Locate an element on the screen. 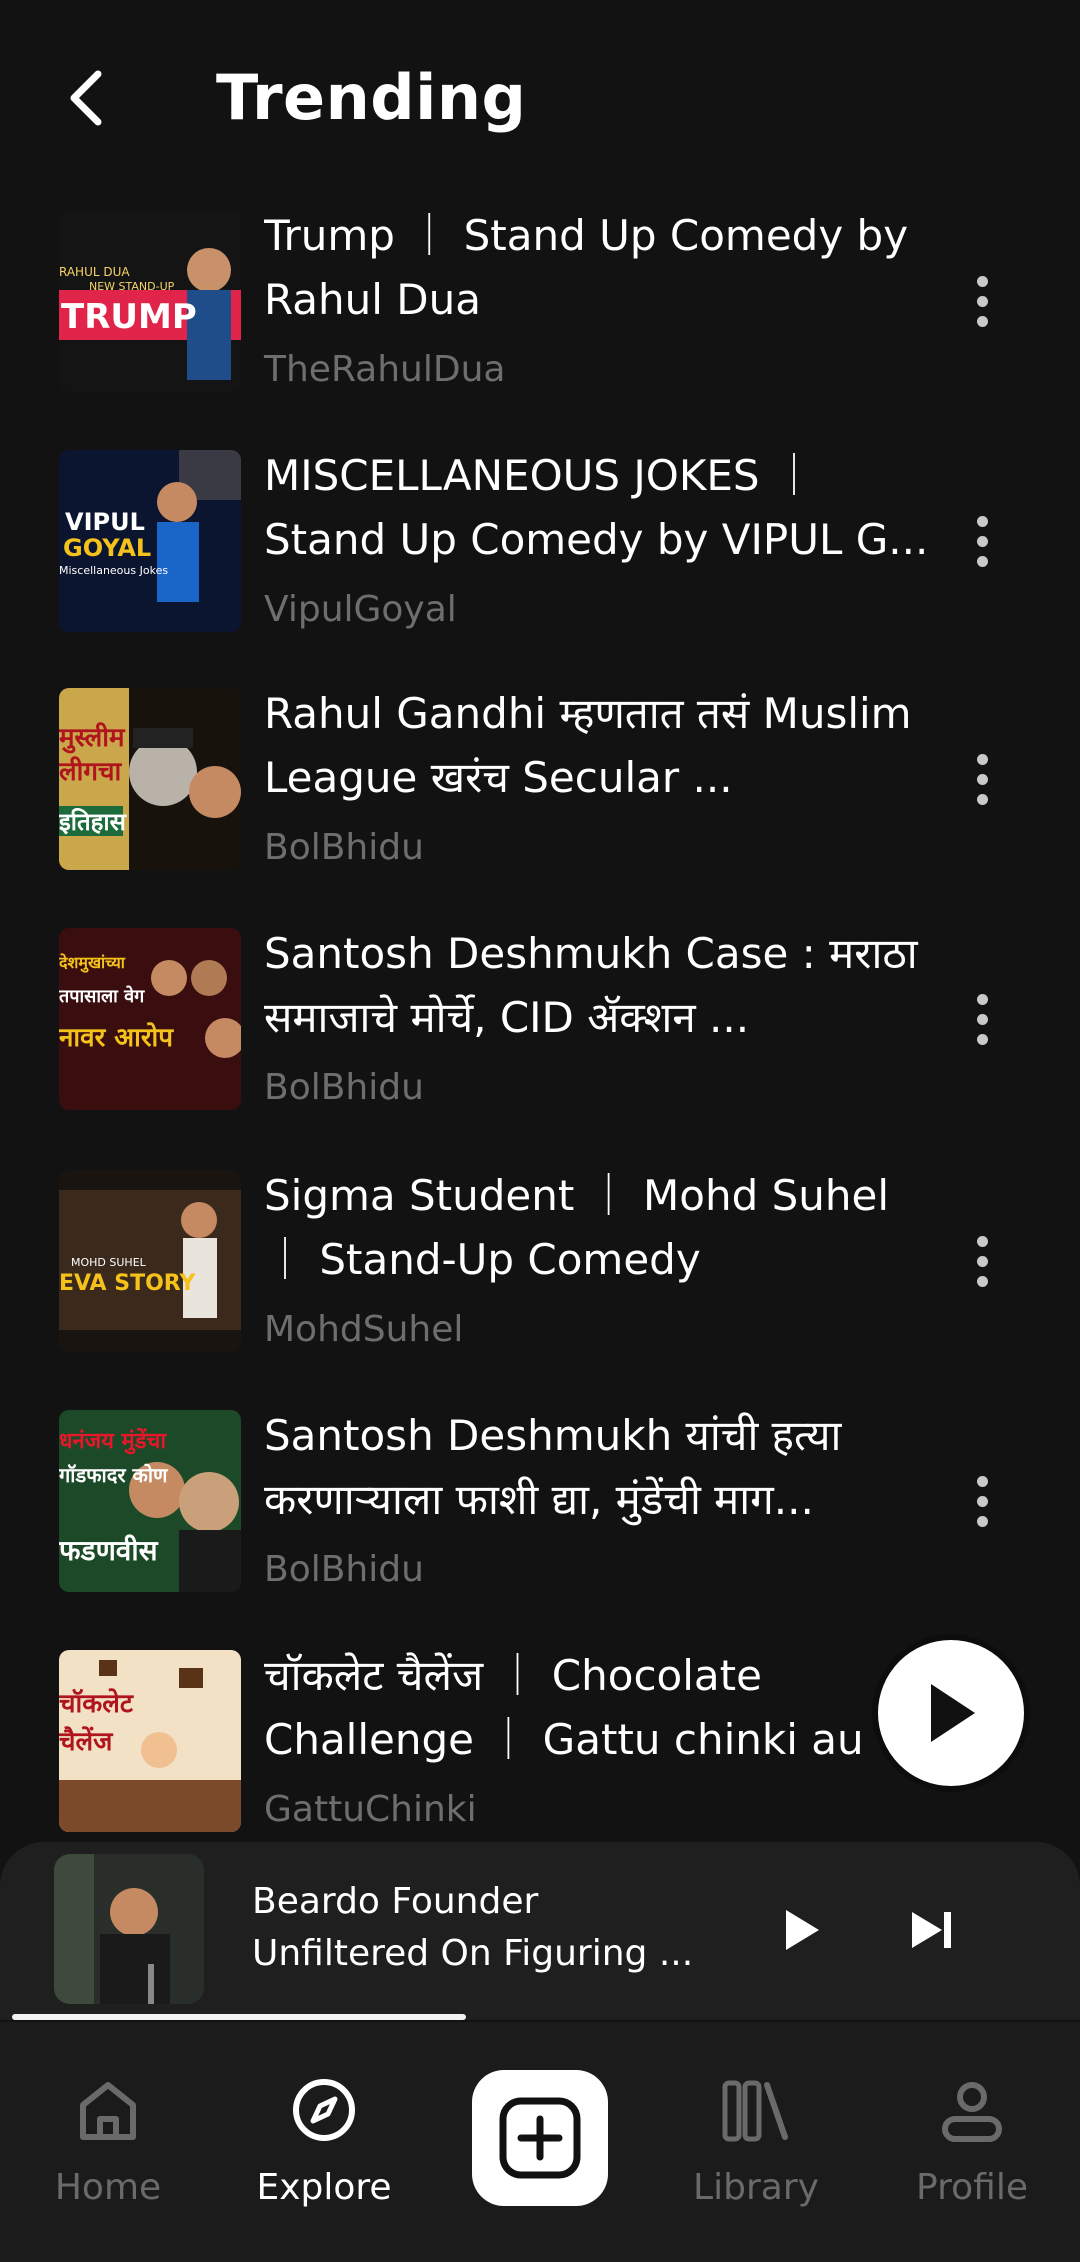  video-channel: GattuChinki is located at coordinates (370, 1809).